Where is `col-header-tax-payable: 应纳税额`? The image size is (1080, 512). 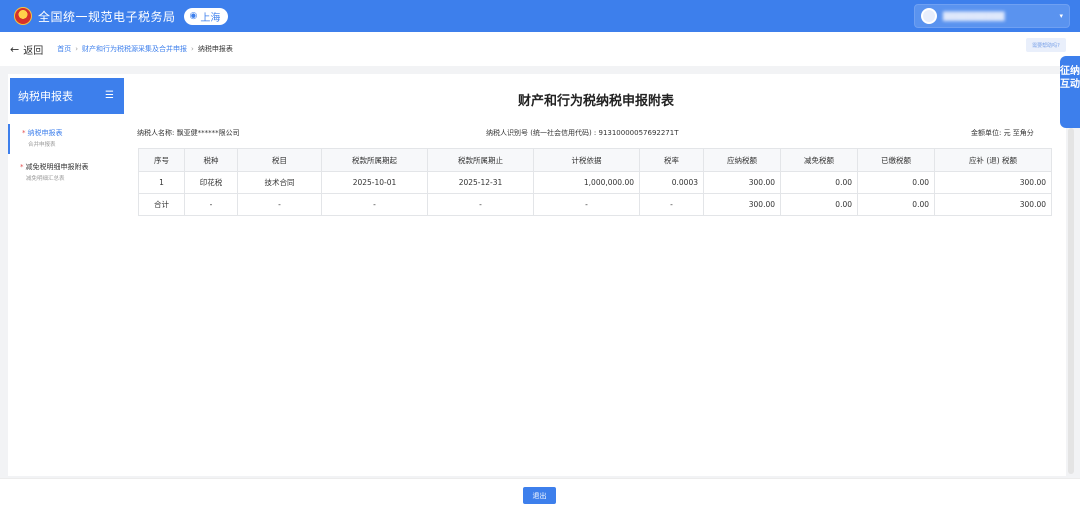
col-header-tax-payable: 应纳税额 is located at coordinates (742, 160).